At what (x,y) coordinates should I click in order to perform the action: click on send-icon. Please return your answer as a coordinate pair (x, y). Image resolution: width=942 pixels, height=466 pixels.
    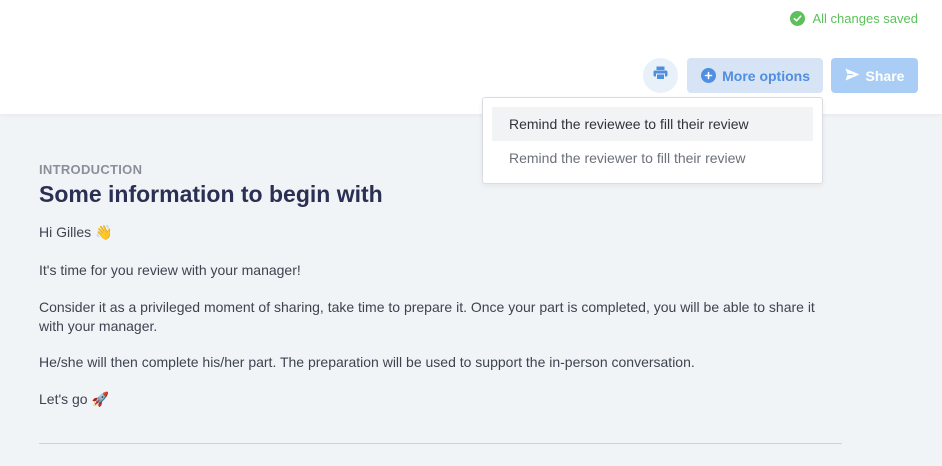
    Looking at the image, I should click on (852, 76).